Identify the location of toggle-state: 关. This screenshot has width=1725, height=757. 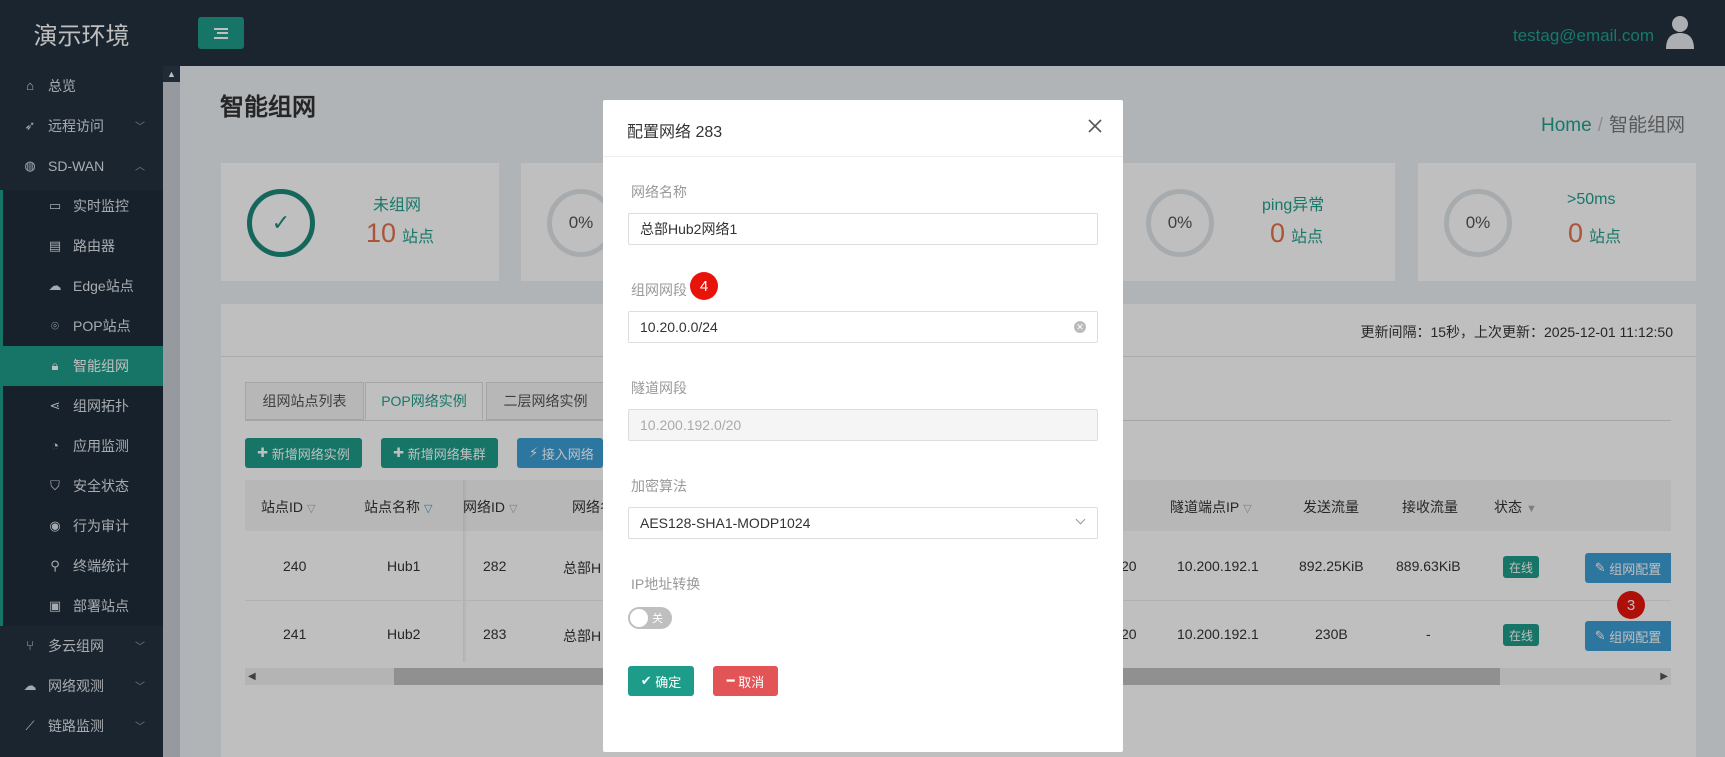
(657, 619).